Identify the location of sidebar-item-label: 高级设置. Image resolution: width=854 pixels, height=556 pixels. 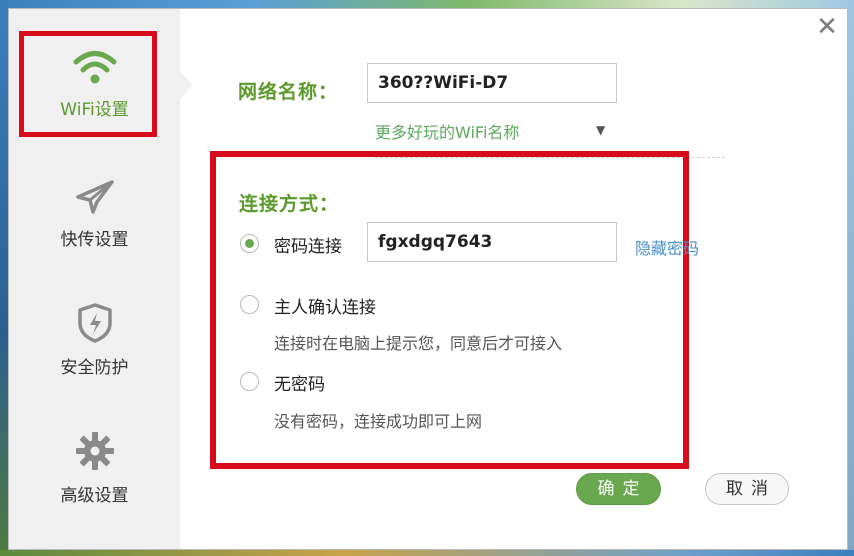
(94, 495).